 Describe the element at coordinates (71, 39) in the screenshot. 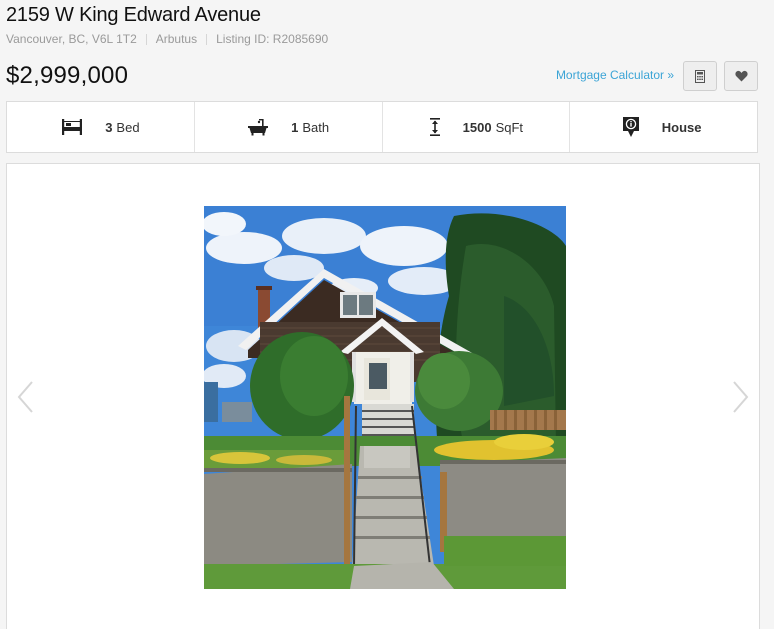

I see `listing-location: Vancouver, BC, V6L 1T2` at that location.